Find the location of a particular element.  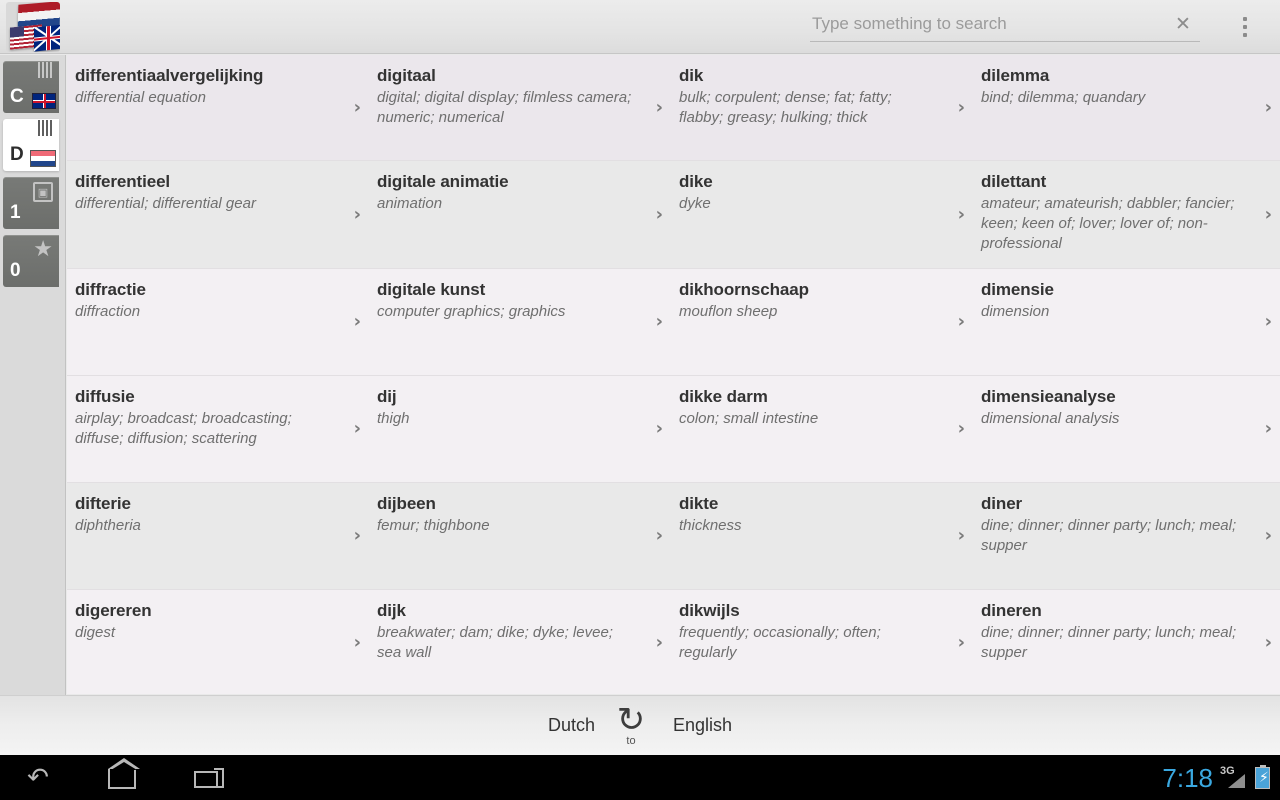

more-vertical-icon is located at coordinates (1245, 27).